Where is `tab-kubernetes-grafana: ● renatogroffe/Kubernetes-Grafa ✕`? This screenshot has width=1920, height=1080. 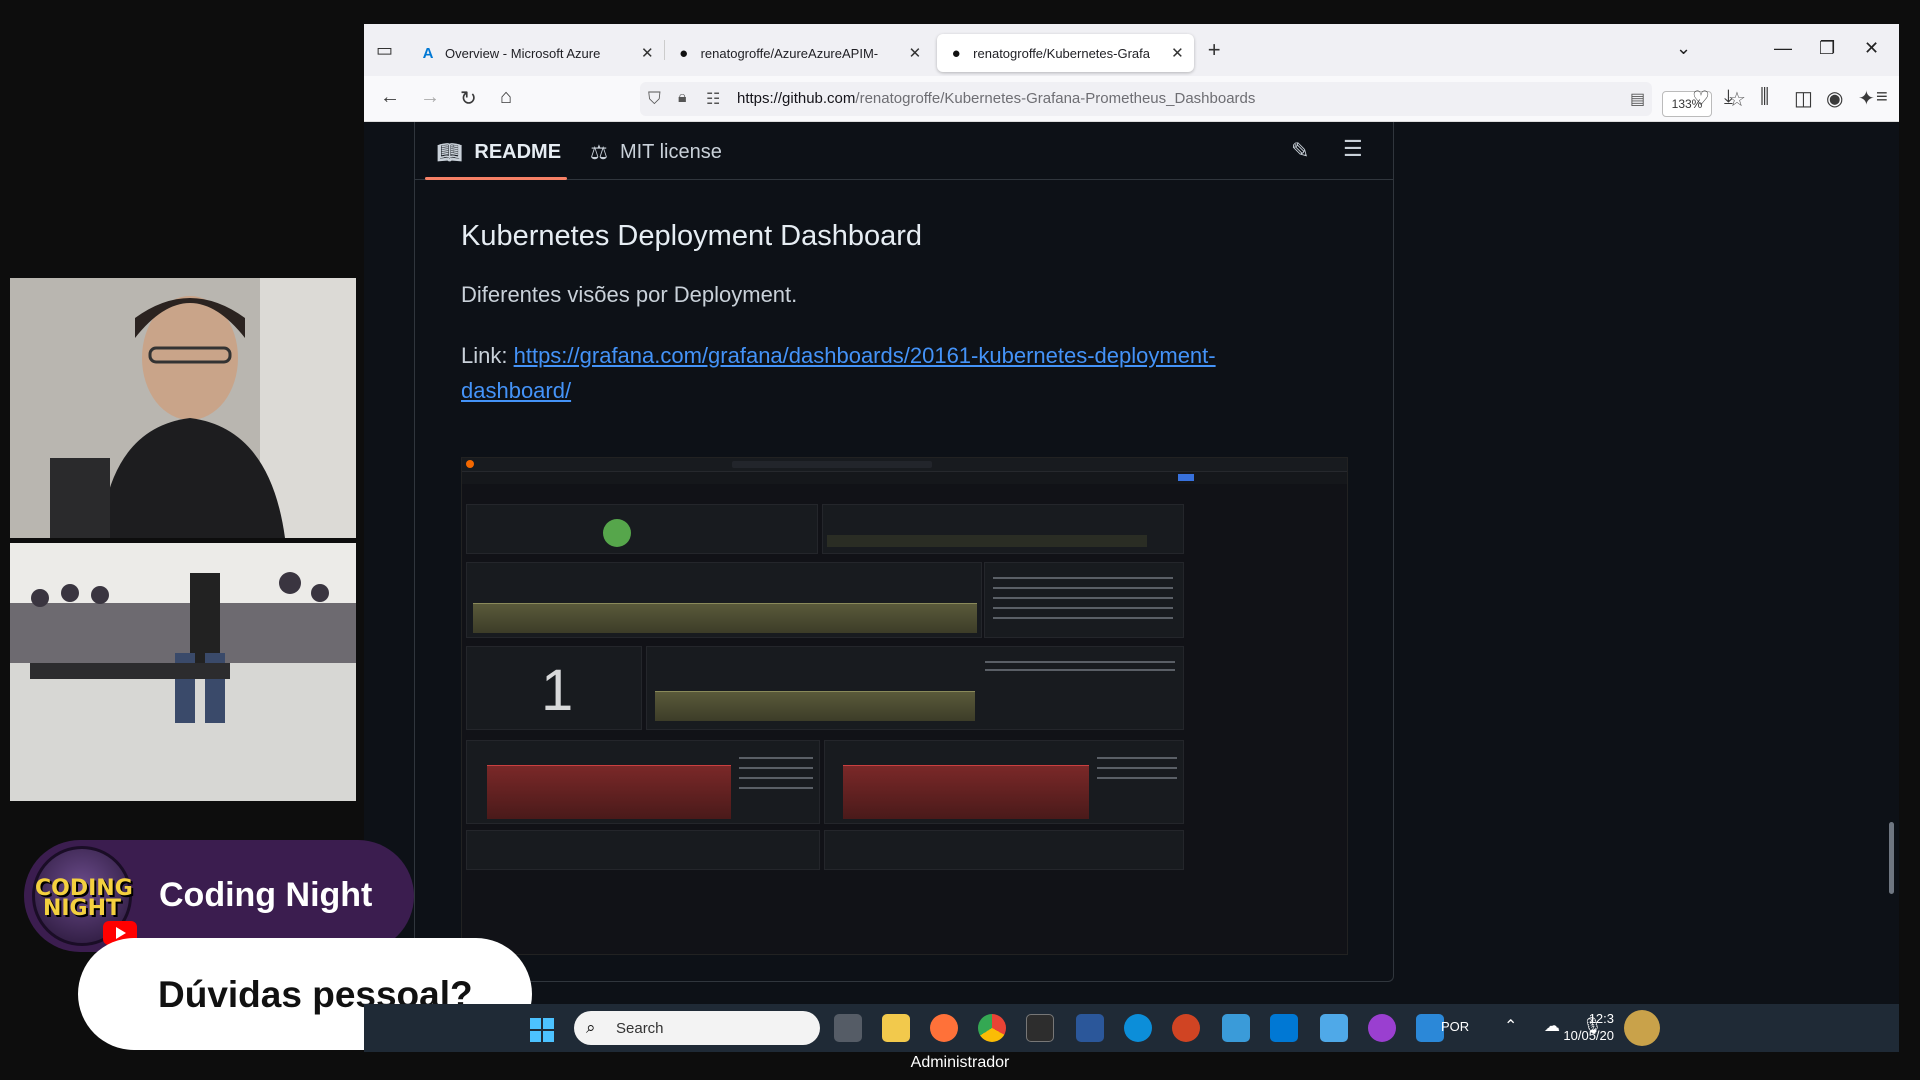 tab-kubernetes-grafana: ● renatogroffe/Kubernetes-Grafa ✕ is located at coordinates (1065, 53).